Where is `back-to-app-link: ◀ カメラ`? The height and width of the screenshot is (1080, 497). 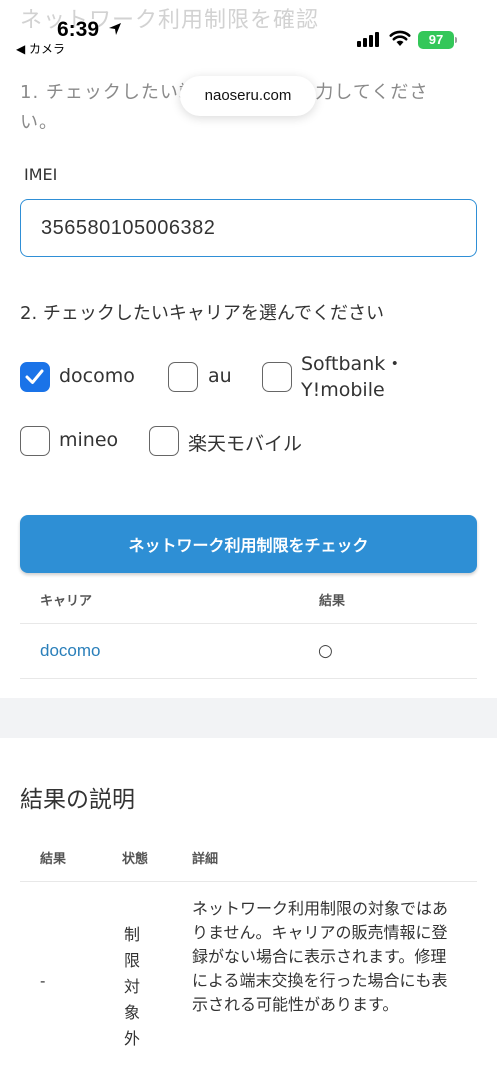 back-to-app-link: ◀ カメラ is located at coordinates (40, 48).